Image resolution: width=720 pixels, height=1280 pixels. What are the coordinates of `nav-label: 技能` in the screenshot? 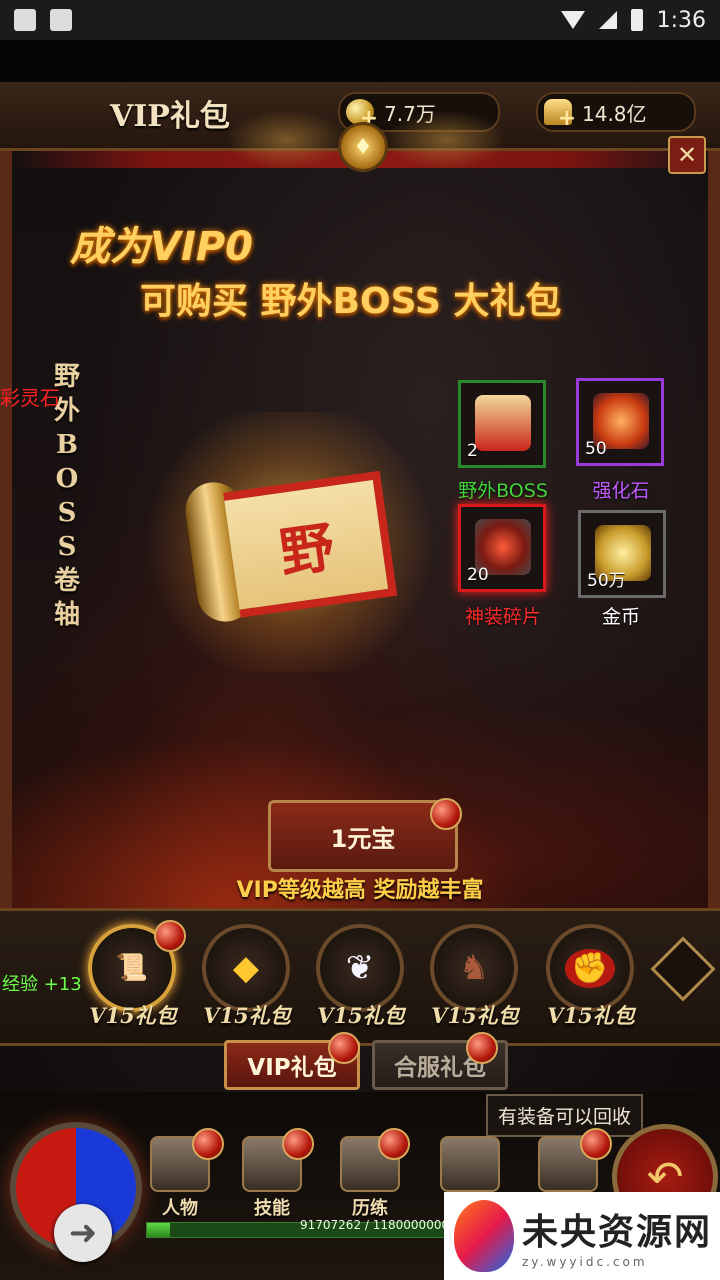 It's located at (272, 1208).